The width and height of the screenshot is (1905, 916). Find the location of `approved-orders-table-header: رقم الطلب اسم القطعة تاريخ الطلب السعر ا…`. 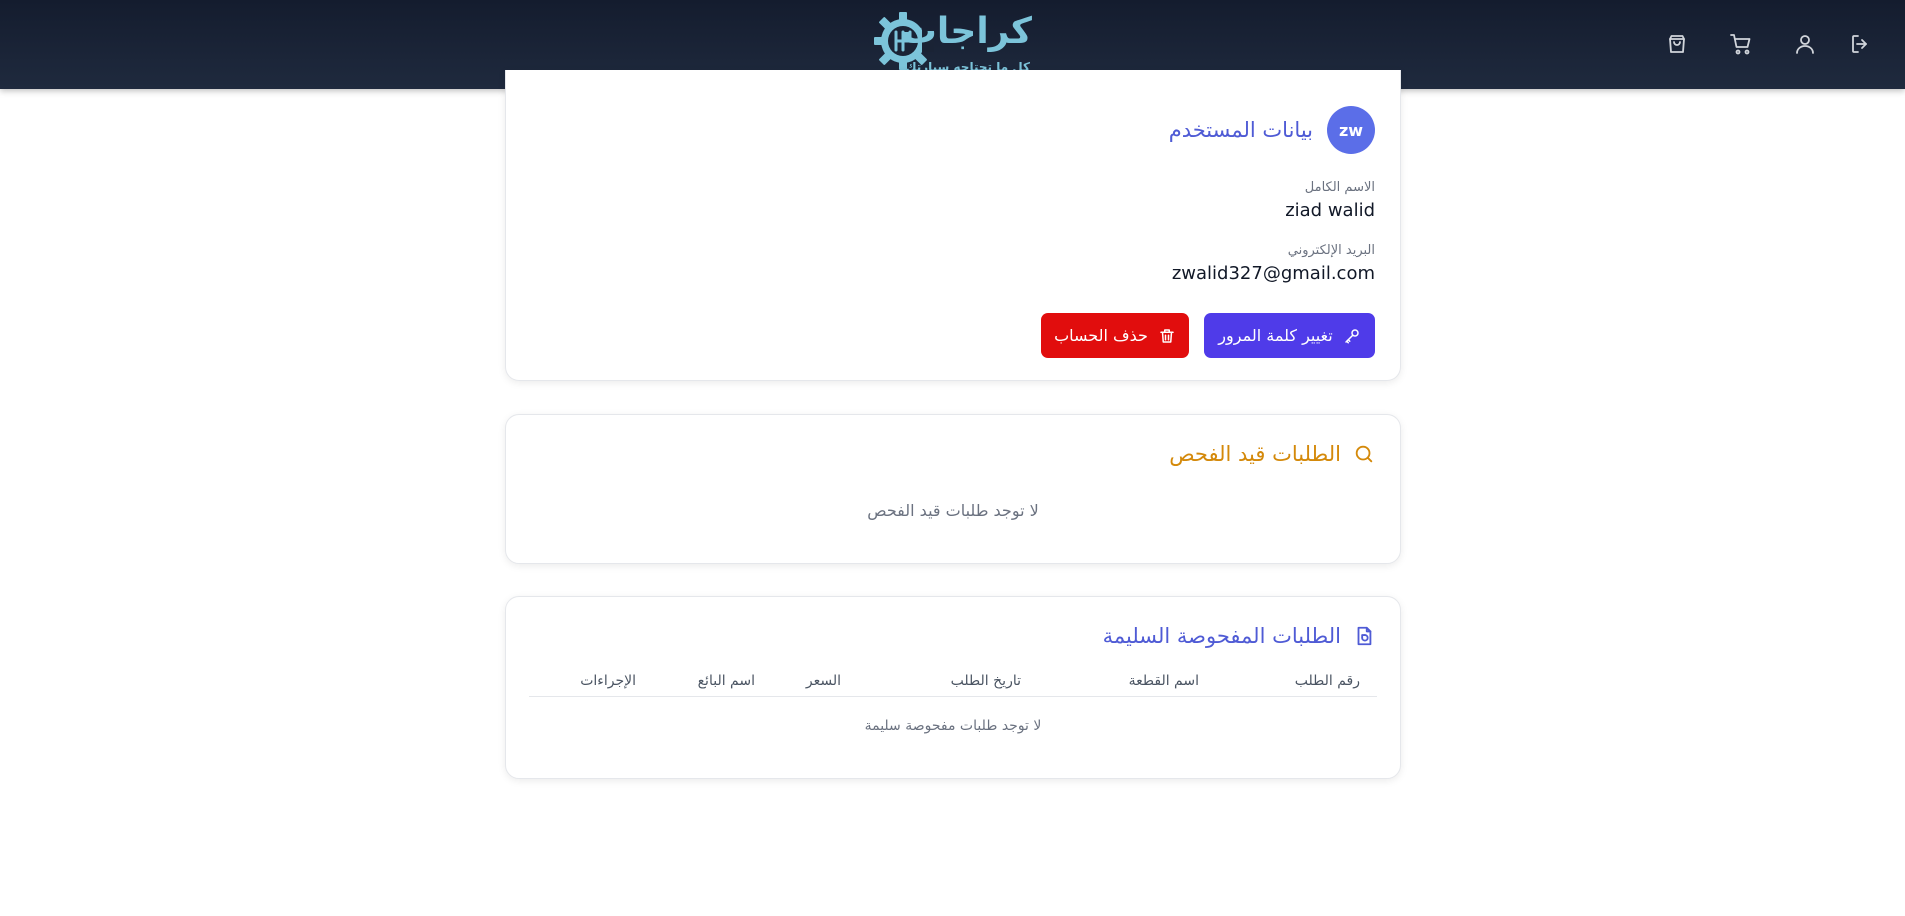

approved-orders-table-header: رقم الطلب اسم القطعة تاريخ الطلب السعر ا… is located at coordinates (953, 683).